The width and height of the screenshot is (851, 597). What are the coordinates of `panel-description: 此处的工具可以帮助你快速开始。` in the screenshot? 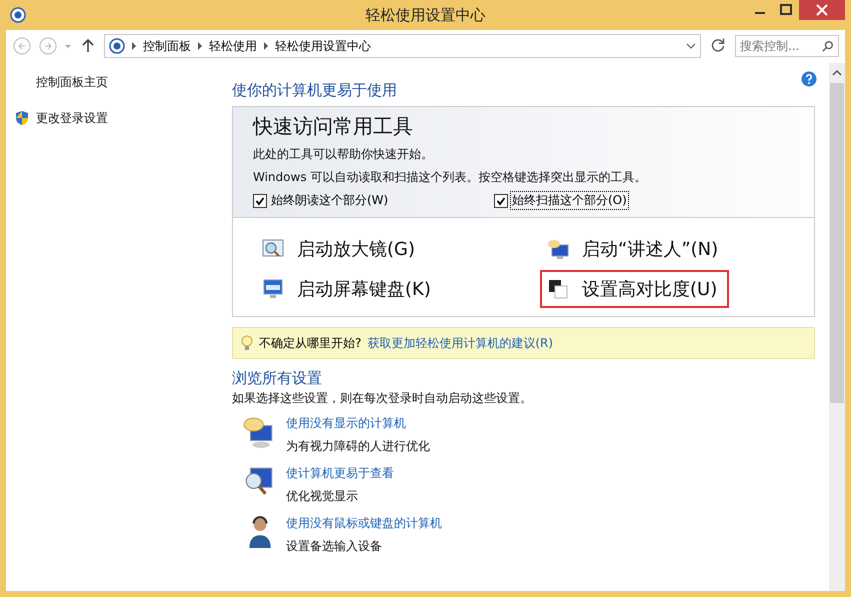 It's located at (343, 154).